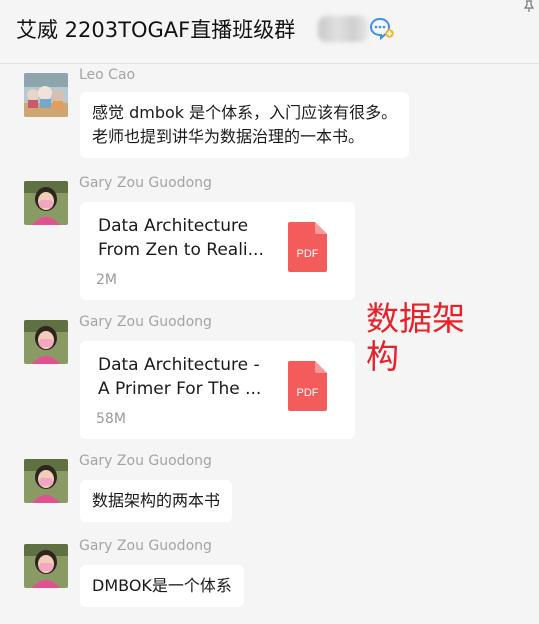 This screenshot has height=624, width=539. I want to click on file-size: 58M, so click(111, 419).